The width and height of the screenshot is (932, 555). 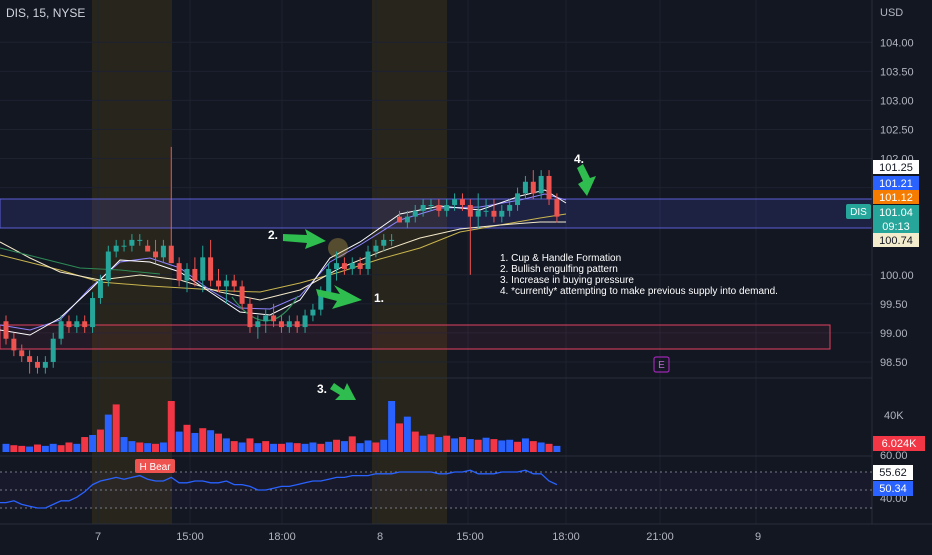 I want to click on earnings-marker: E, so click(x=661, y=364).